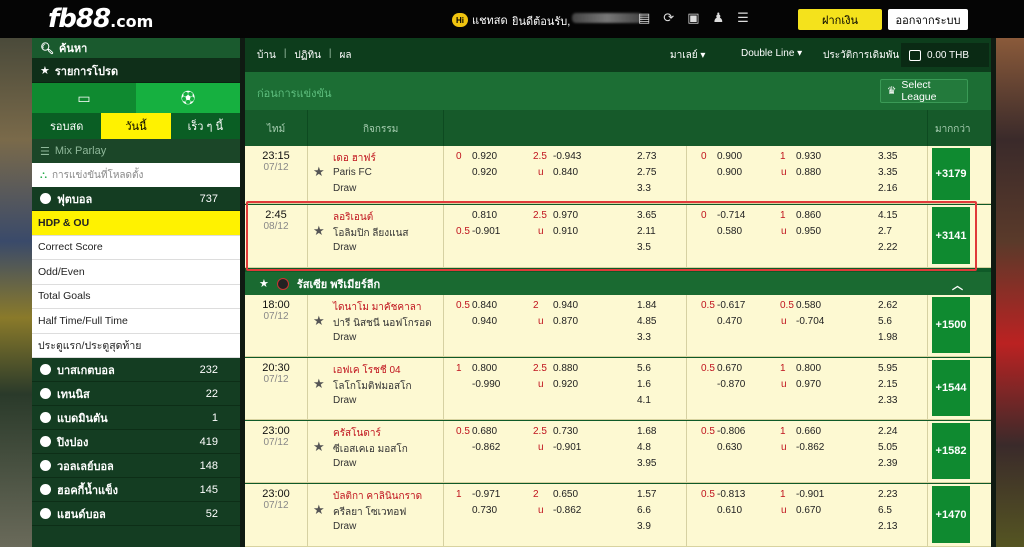 The image size is (1024, 547). What do you see at coordinates (565, 305) in the screenshot?
I see `ft-over-odds: 0.940` at bounding box center [565, 305].